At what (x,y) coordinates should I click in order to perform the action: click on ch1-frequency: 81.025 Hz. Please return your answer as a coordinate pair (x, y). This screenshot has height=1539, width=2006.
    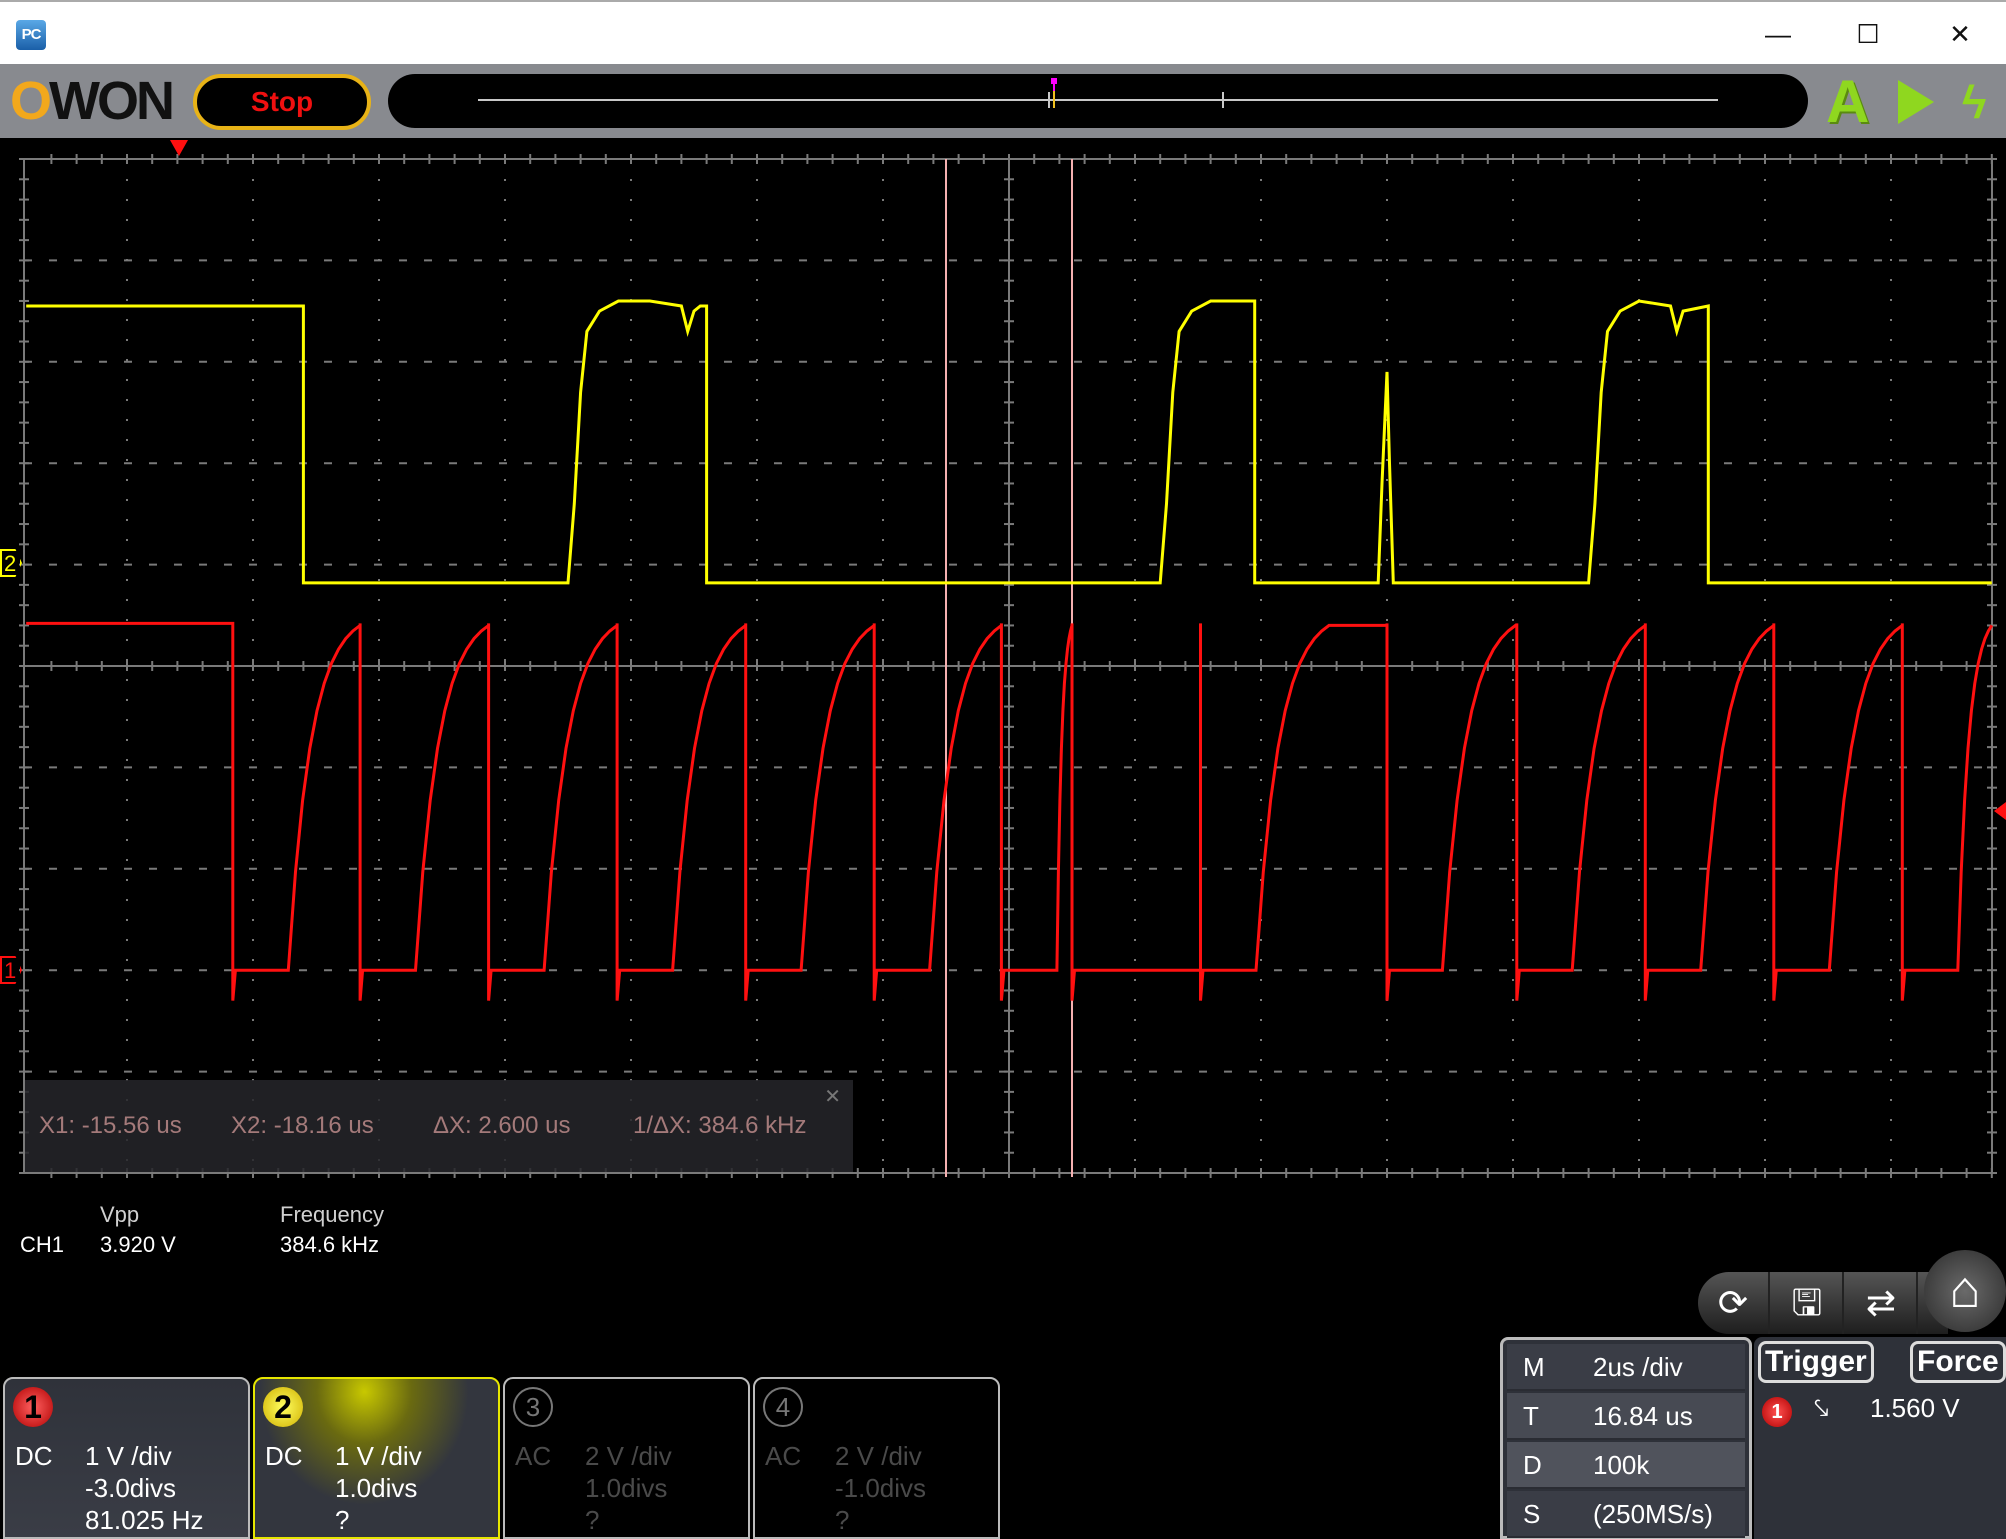
    Looking at the image, I should click on (144, 1520).